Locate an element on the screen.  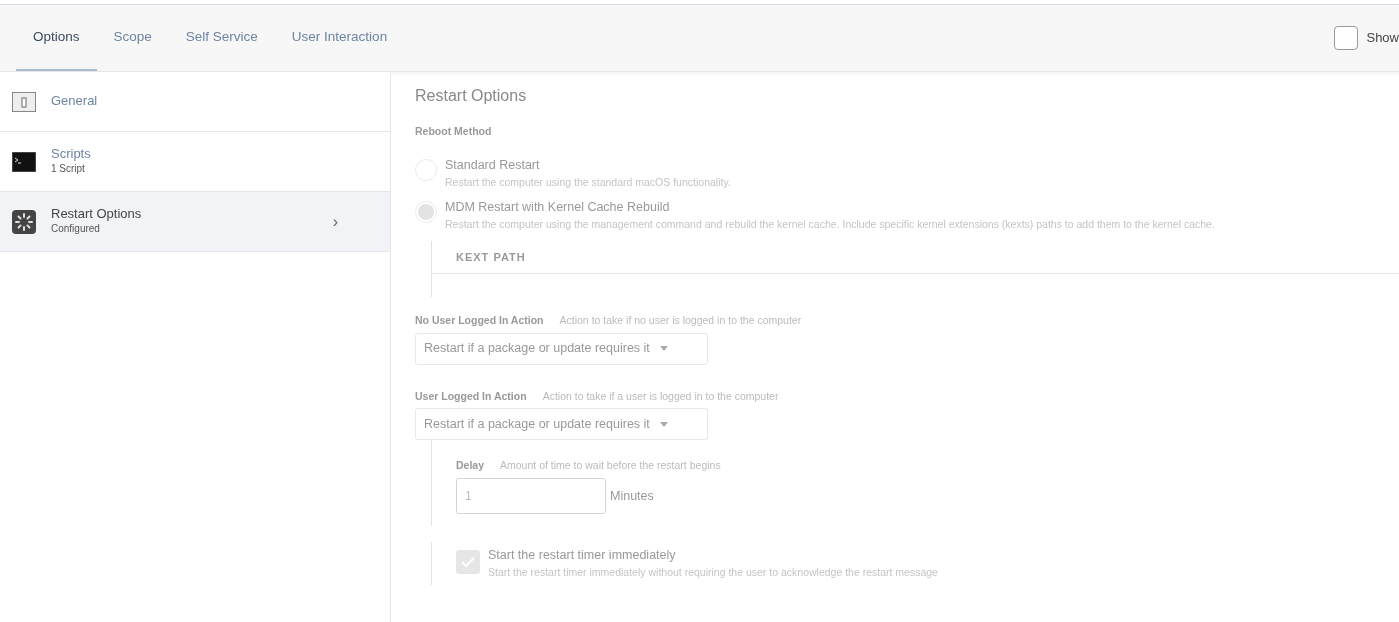
section-title: Restart Options is located at coordinates (471, 96).